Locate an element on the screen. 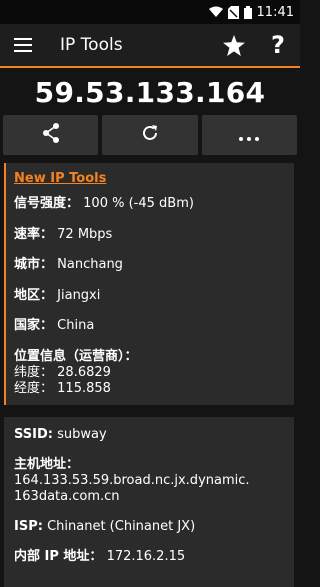 The image size is (320, 587). isp-row: ISP: Chinanet (Chinanet JX) is located at coordinates (150, 527).